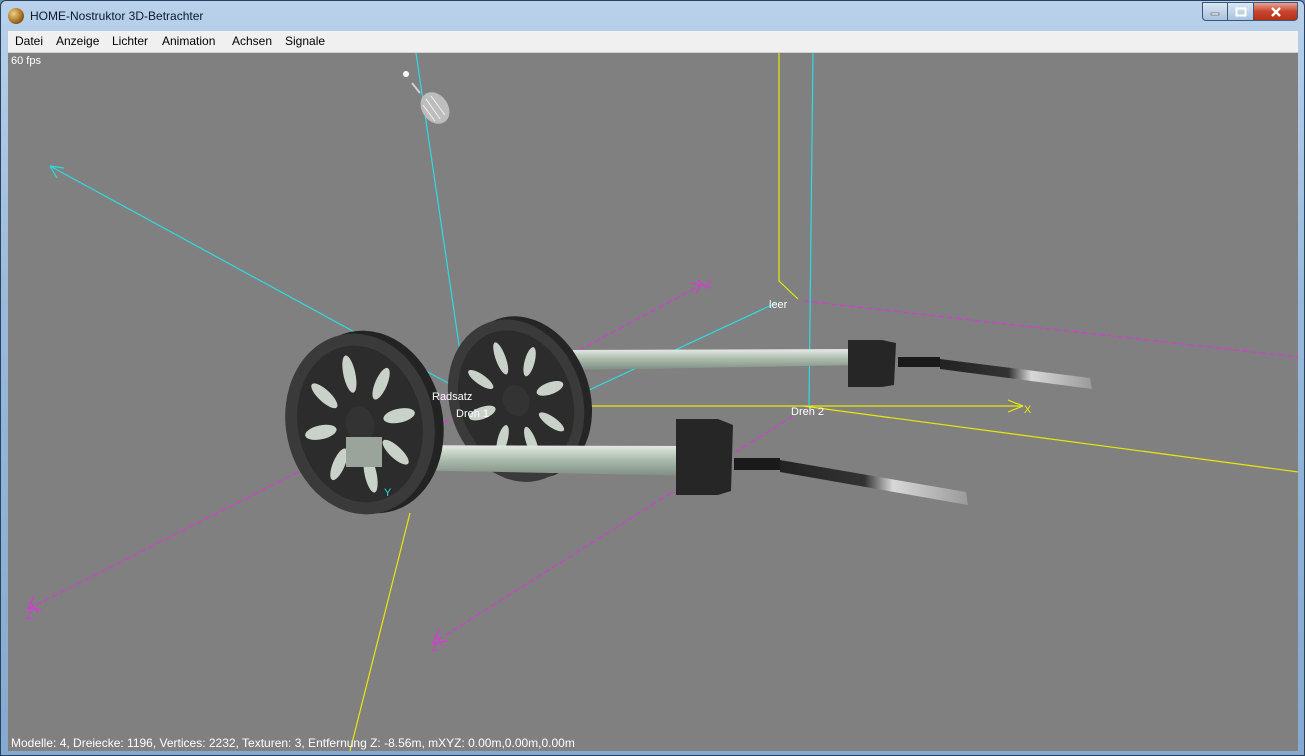 This screenshot has width=1305, height=756. Describe the element at coordinates (130, 41) in the screenshot. I see `menu-lichter: Lichter` at that location.